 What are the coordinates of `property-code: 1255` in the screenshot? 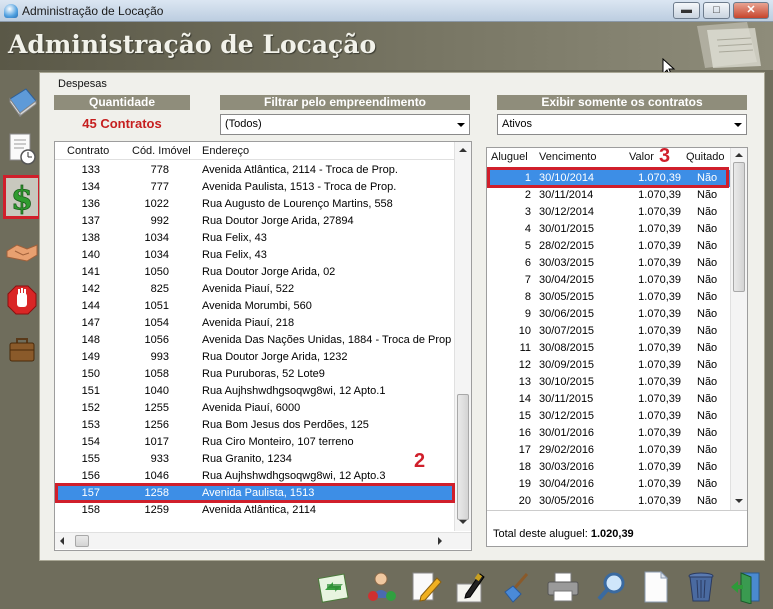 It's located at (156, 408).